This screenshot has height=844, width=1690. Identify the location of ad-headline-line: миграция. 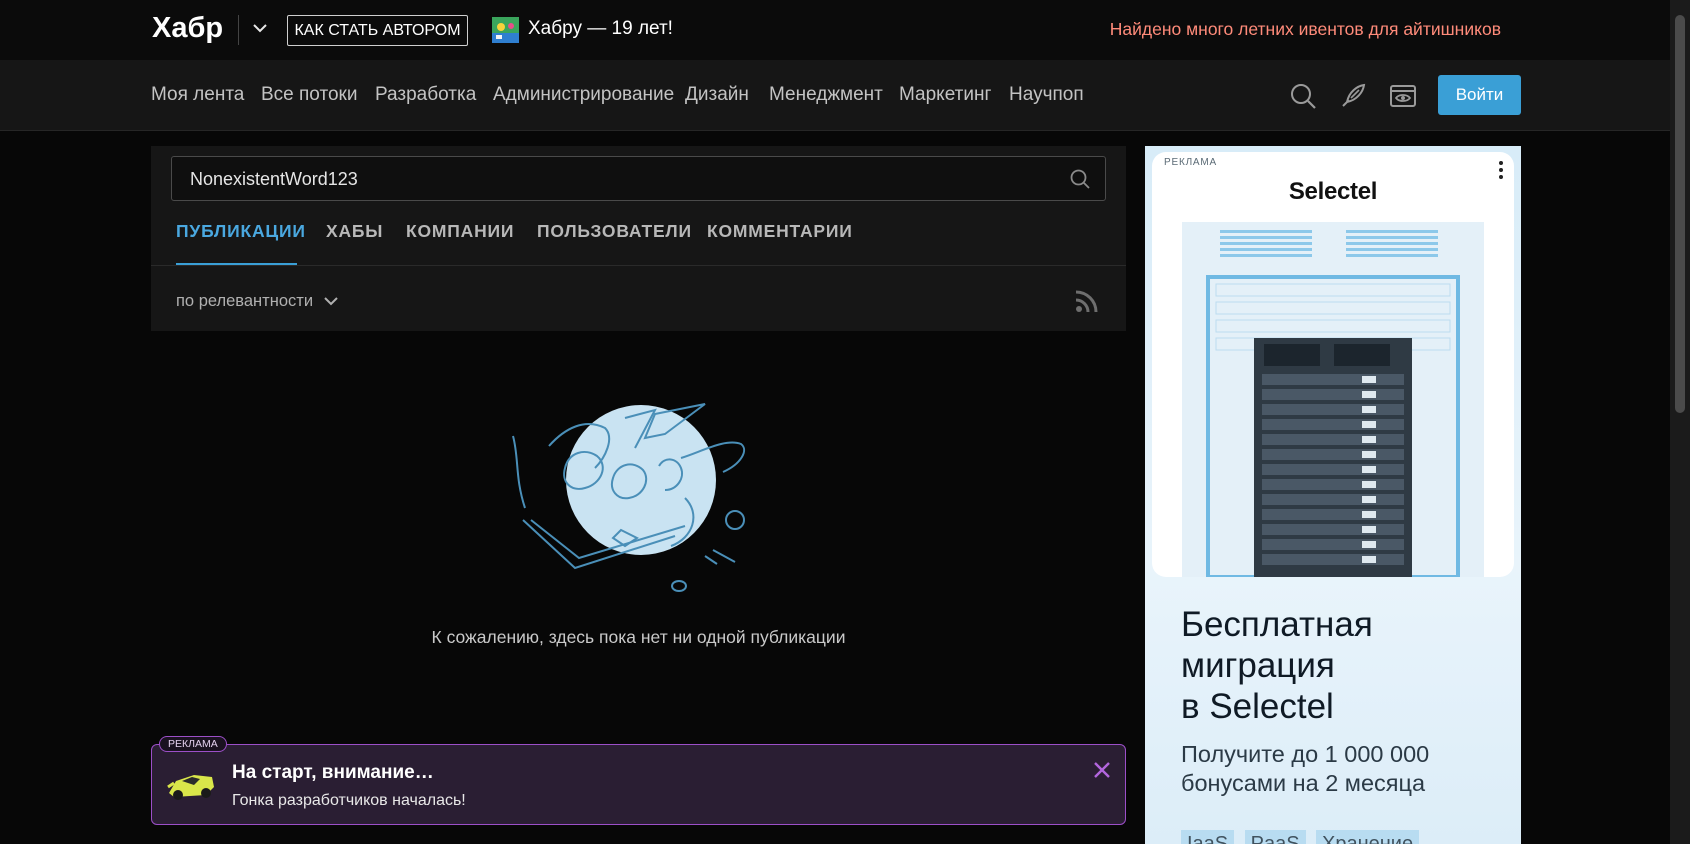
(1258, 665).